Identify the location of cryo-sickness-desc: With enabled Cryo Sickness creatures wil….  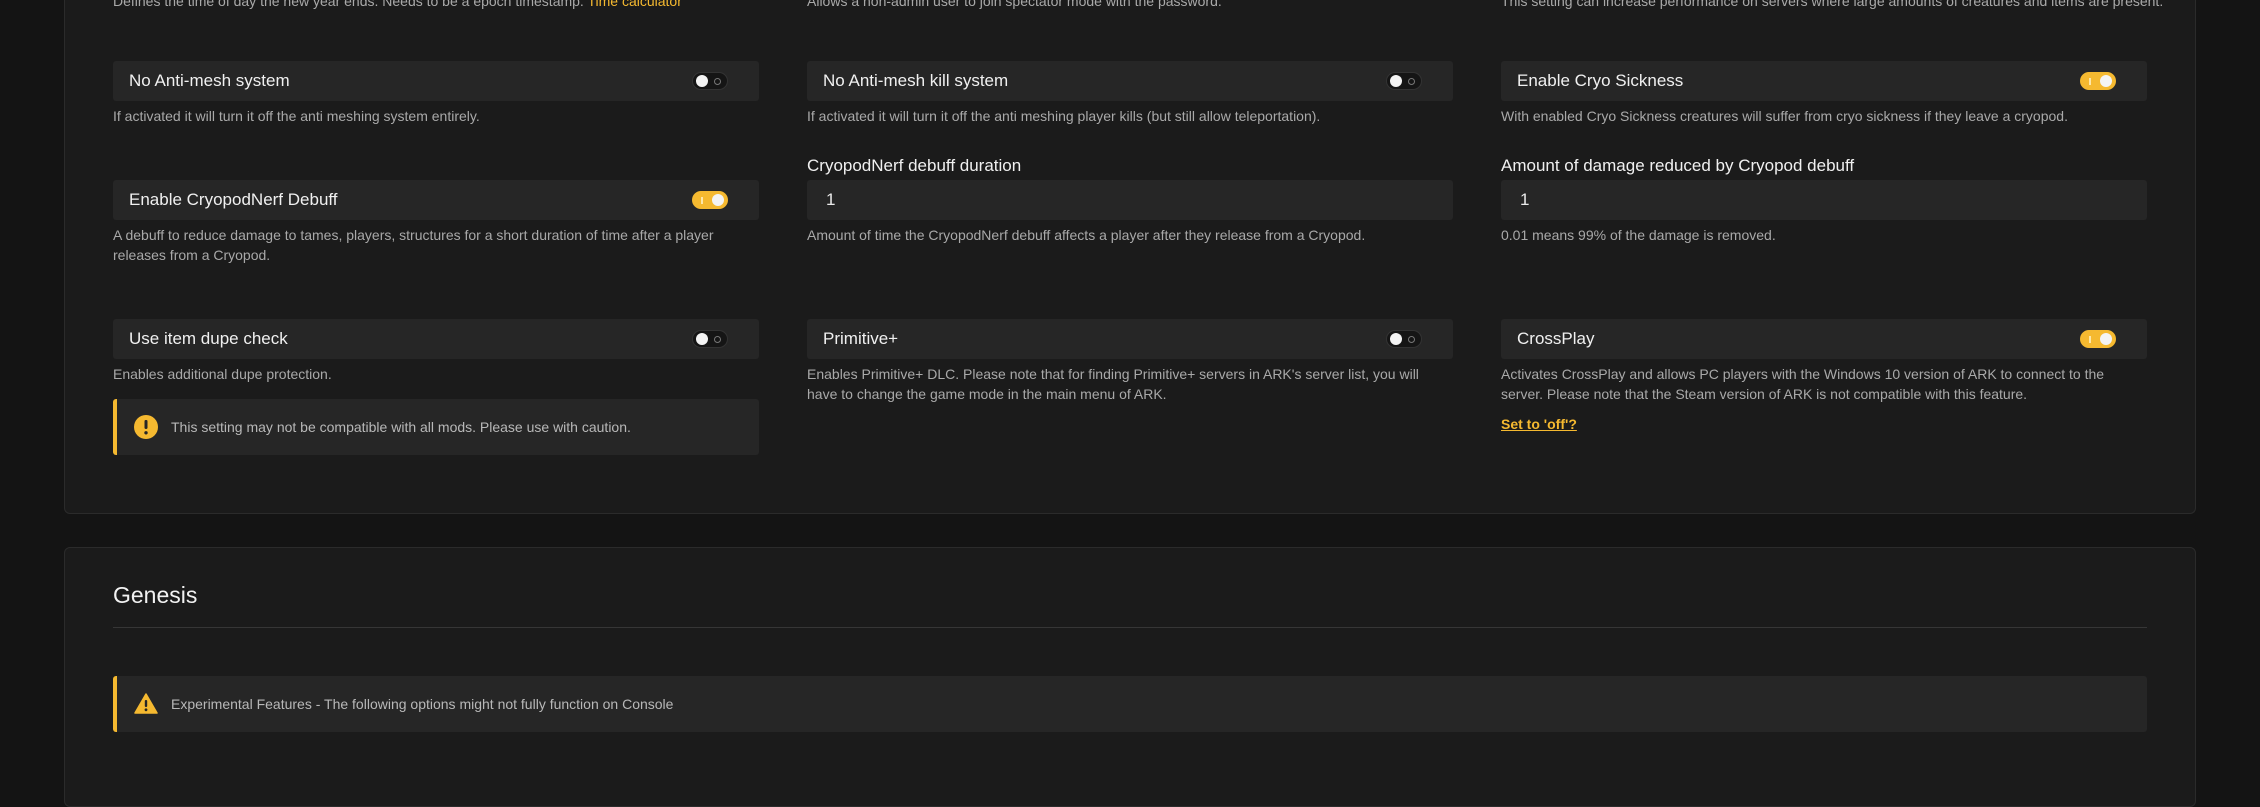
(1784, 116).